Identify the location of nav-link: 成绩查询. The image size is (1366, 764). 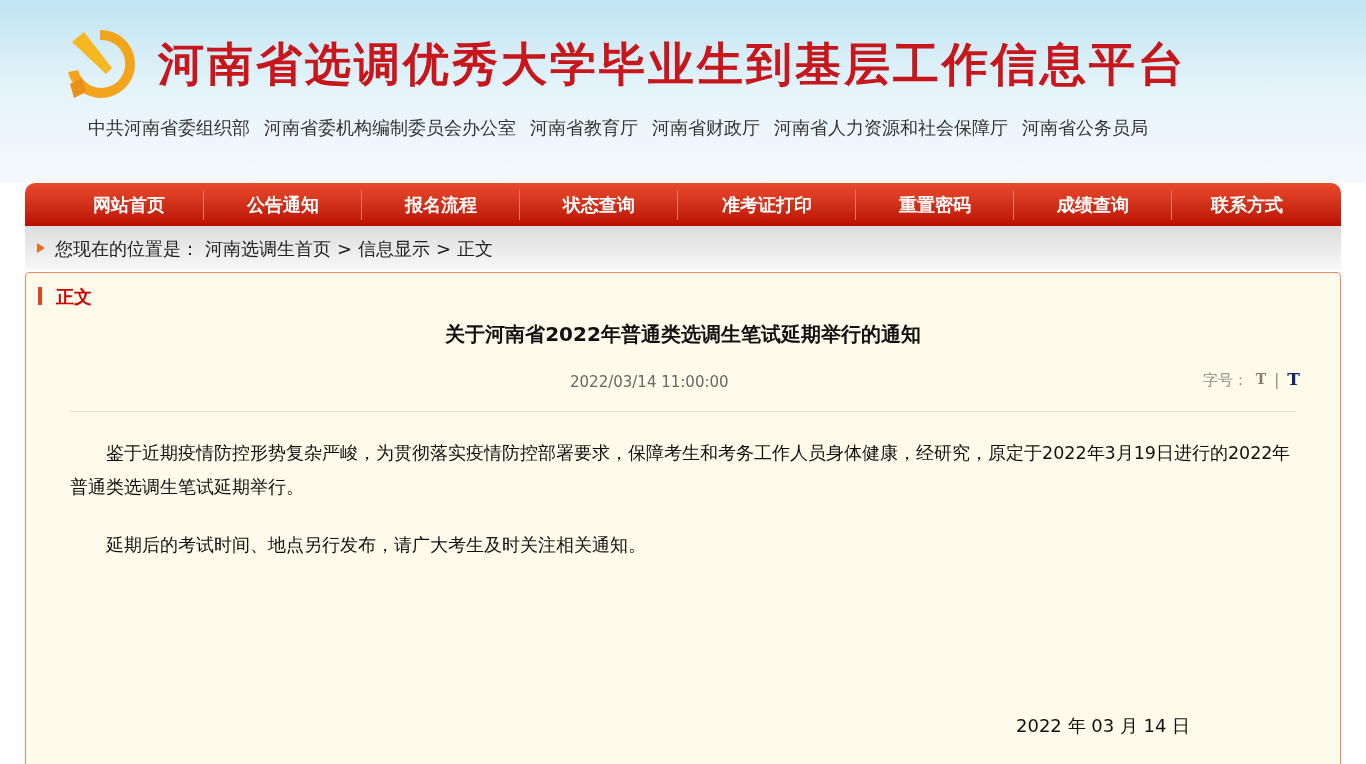
(1092, 204).